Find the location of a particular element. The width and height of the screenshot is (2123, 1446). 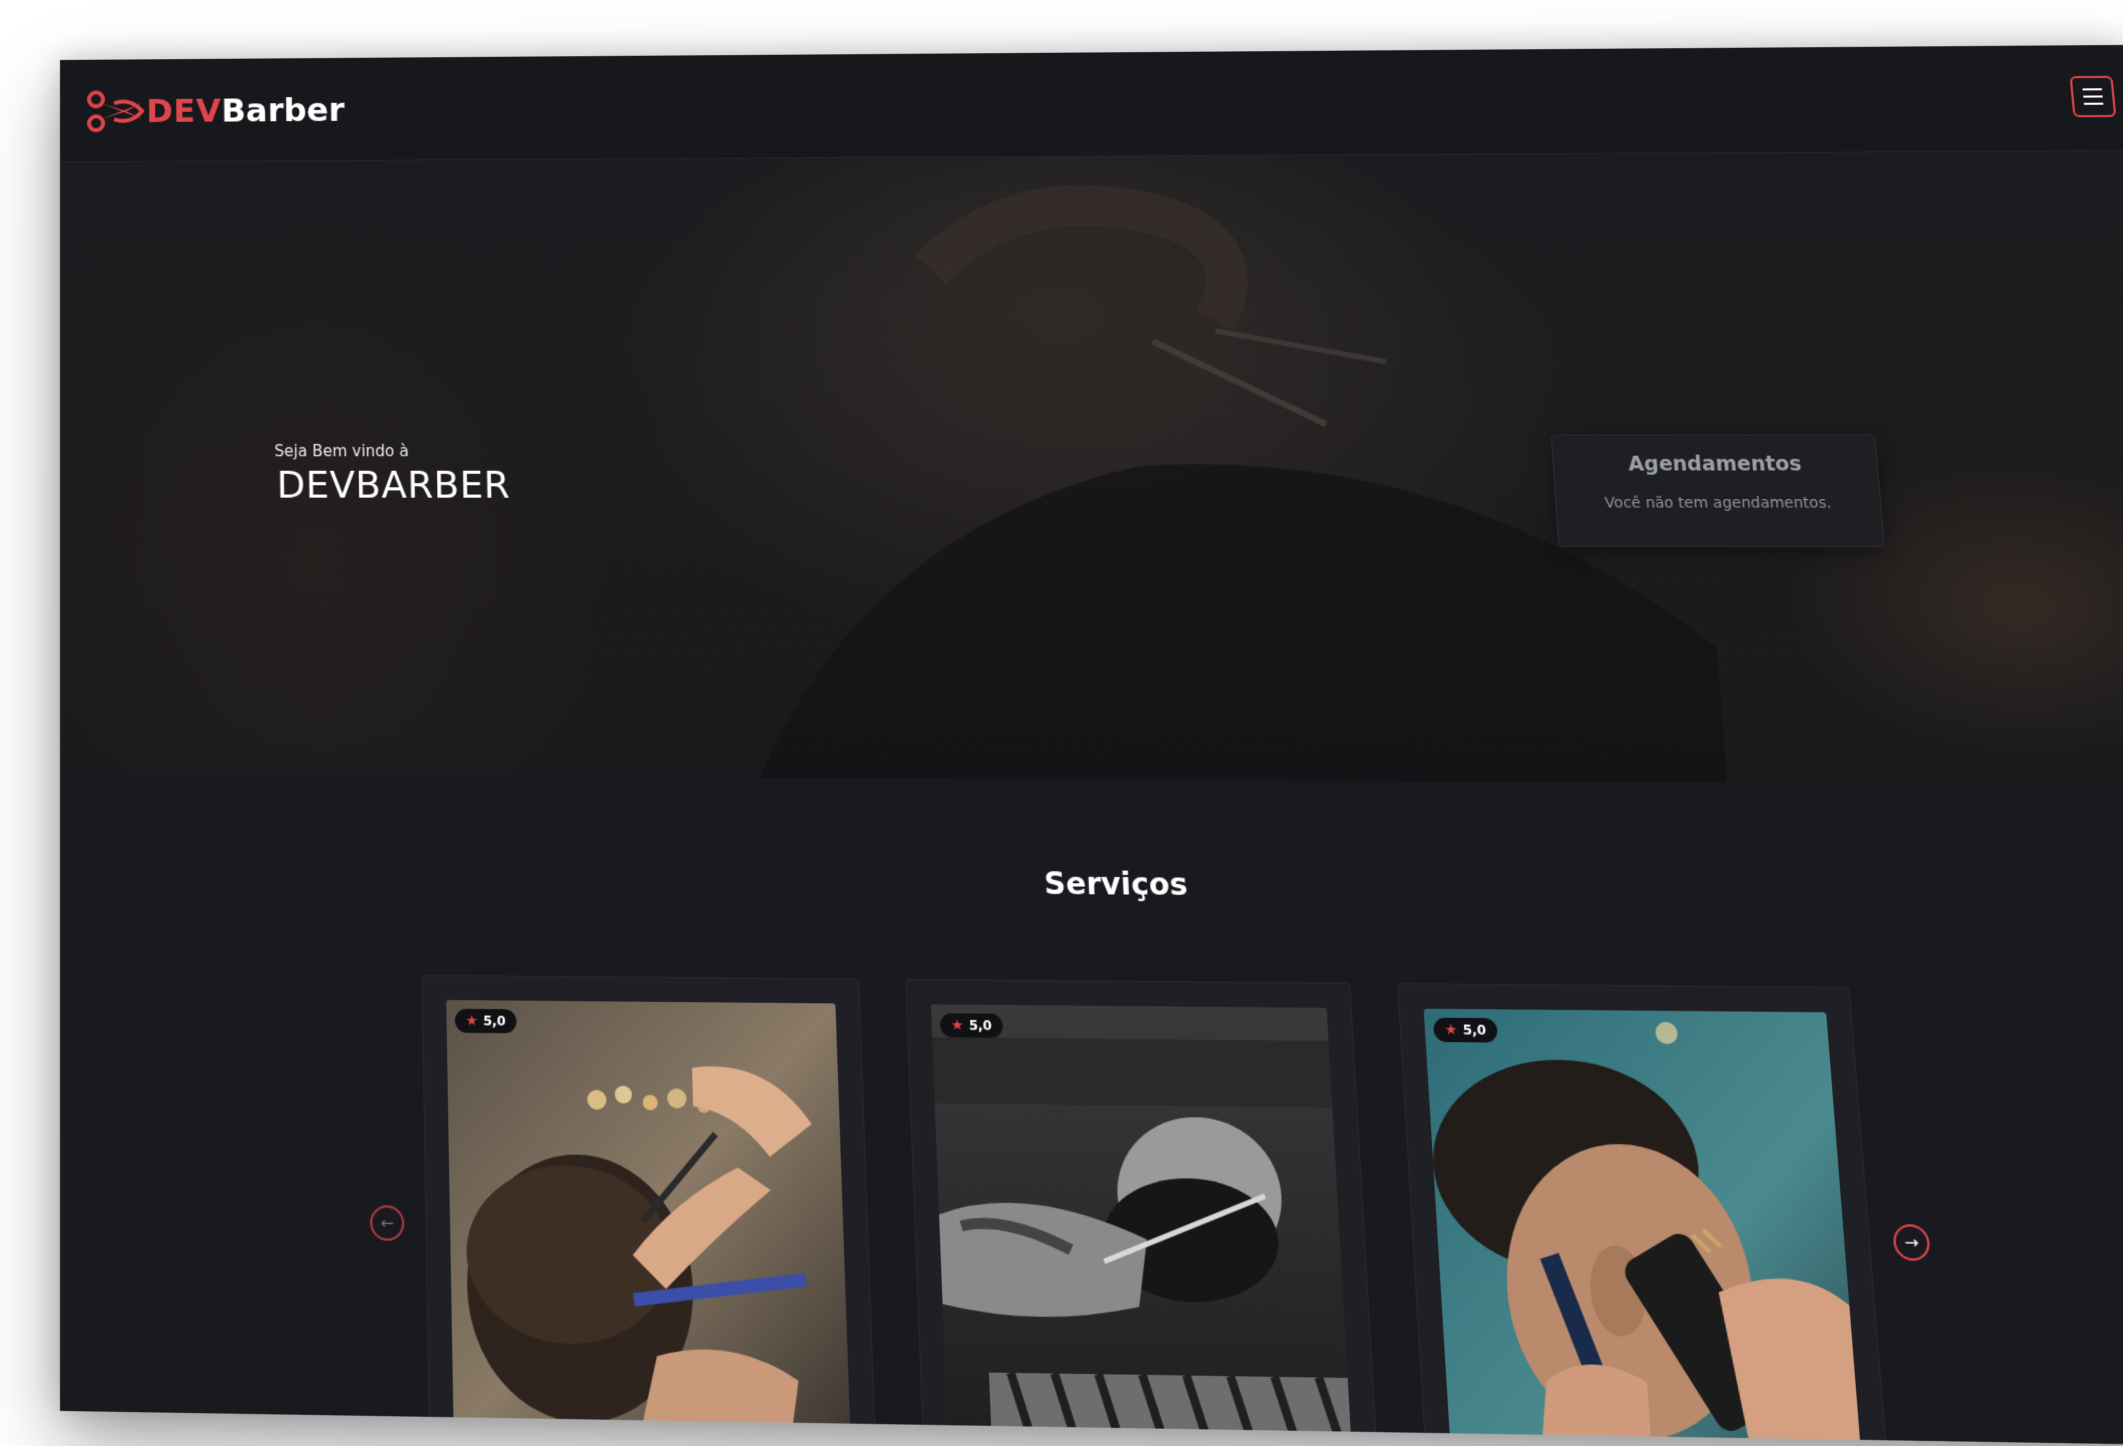

appointments-card: Agendamentos Você não tem agendamentos. is located at coordinates (1717, 491).